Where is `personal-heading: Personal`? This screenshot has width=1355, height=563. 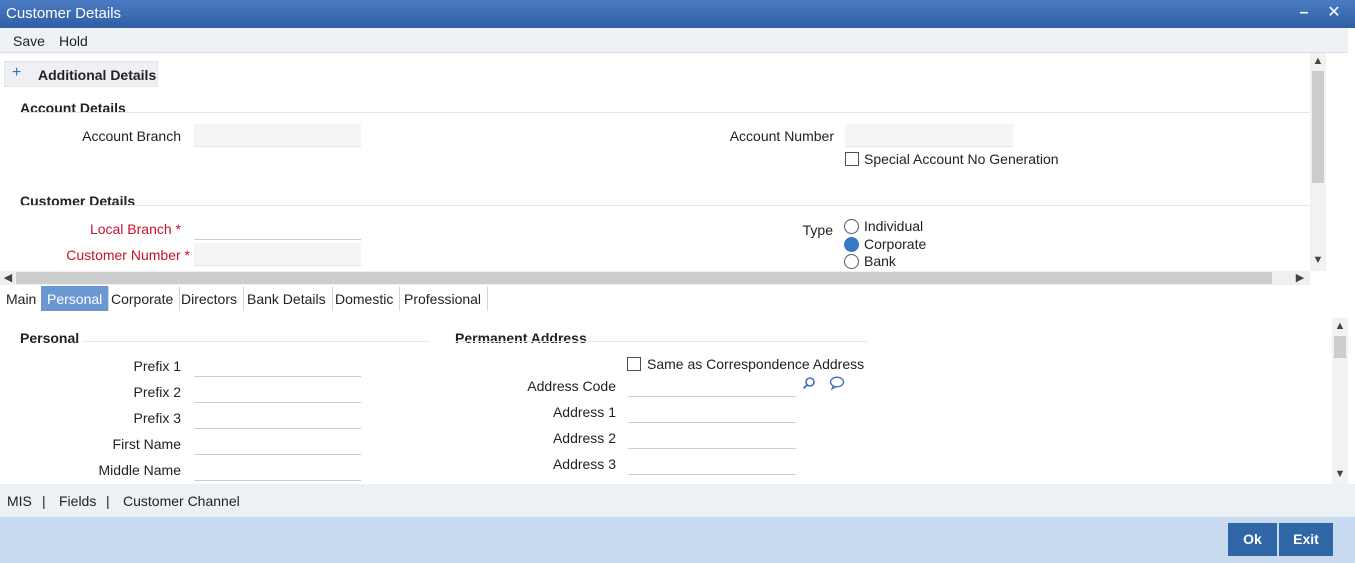 personal-heading: Personal is located at coordinates (50, 338).